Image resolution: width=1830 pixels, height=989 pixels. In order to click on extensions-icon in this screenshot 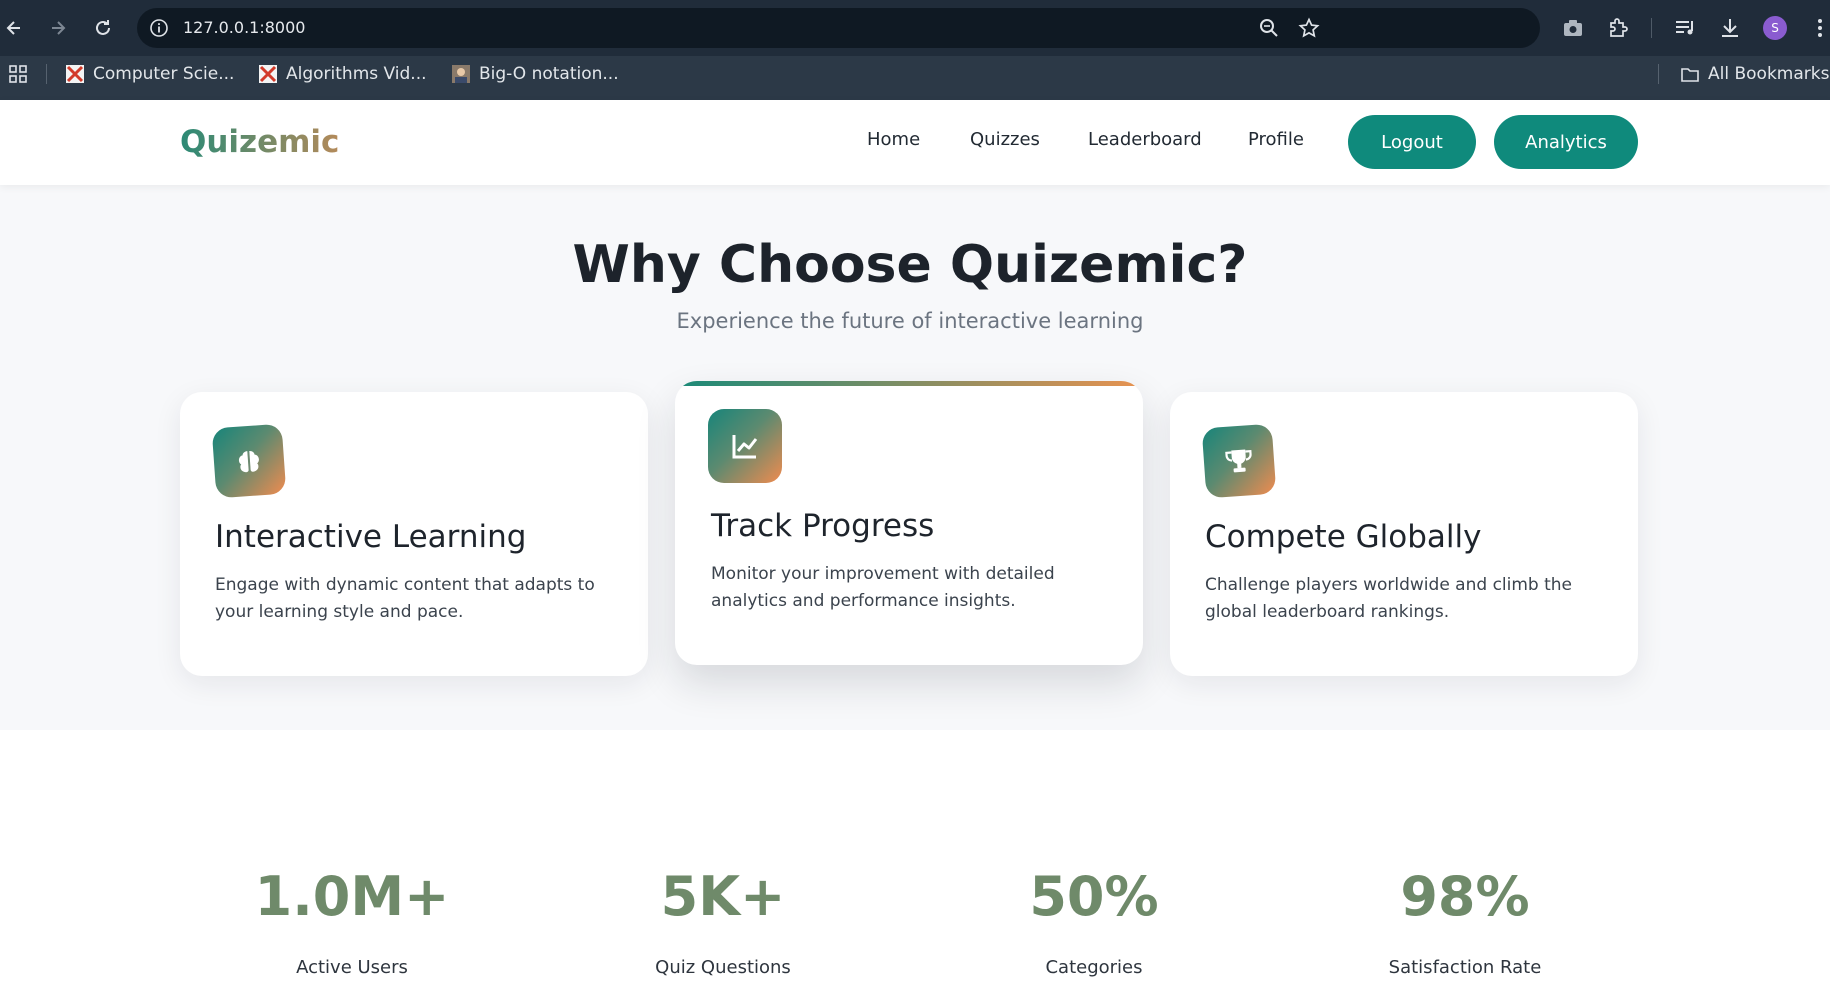, I will do `click(1618, 28)`.